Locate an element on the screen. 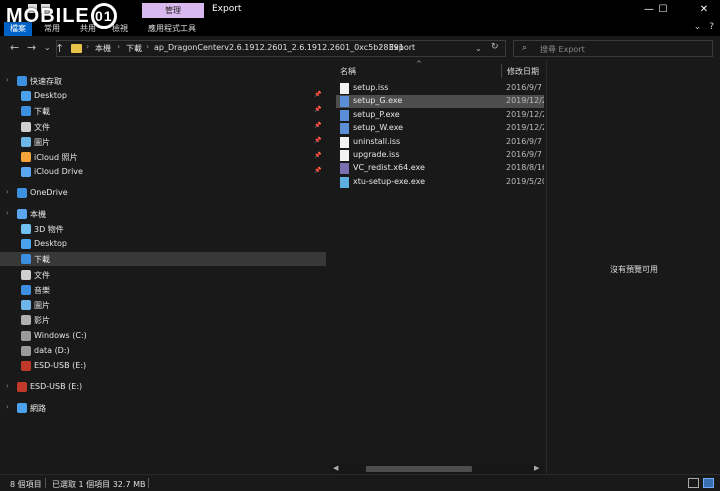 This screenshot has width=720, height=491. download-icon is located at coordinates (26, 111).